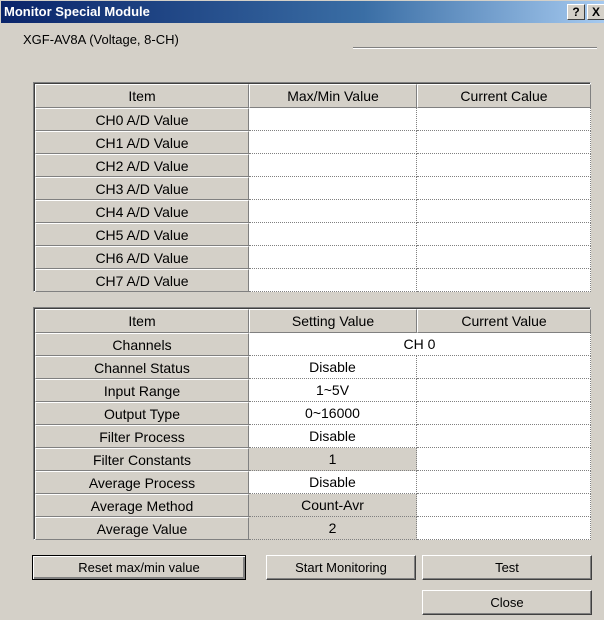 This screenshot has width=604, height=620. I want to click on table-header-row: Item Max/Min Value Current Calue, so click(313, 96).